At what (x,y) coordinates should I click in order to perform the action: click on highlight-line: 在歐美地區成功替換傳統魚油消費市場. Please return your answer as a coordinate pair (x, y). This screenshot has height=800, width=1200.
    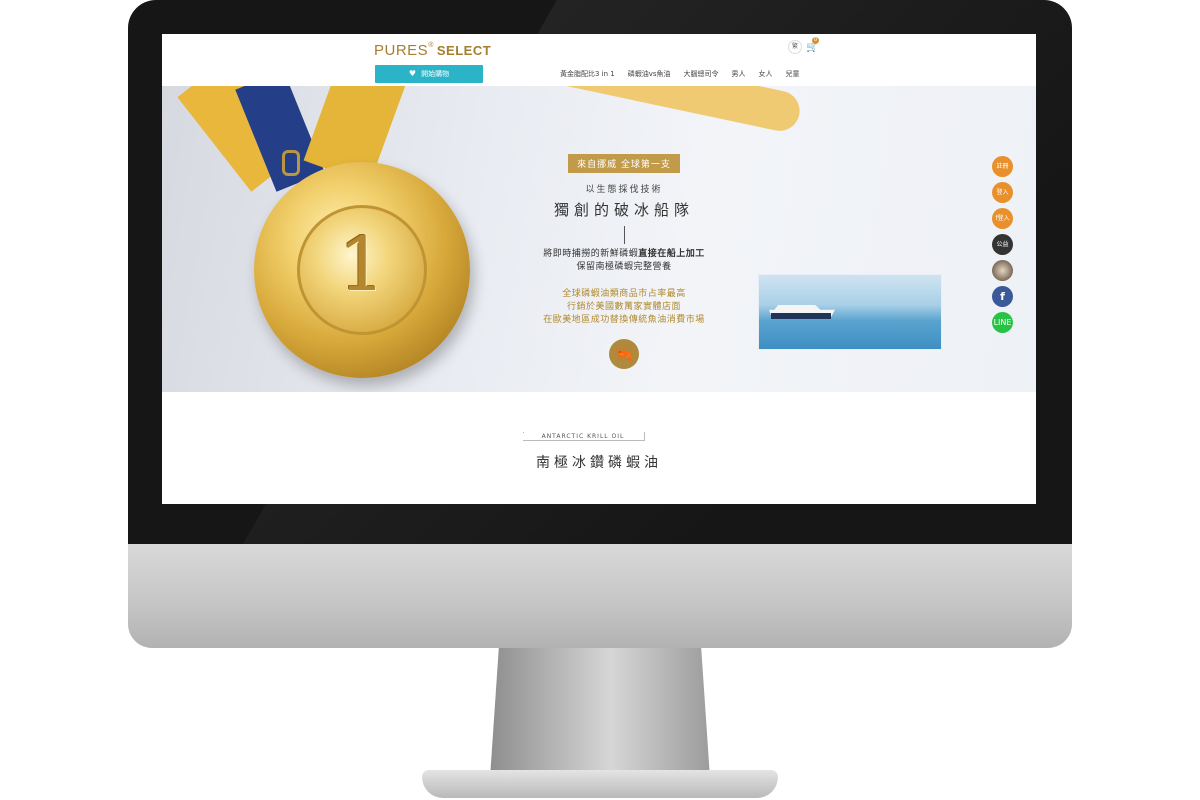
    Looking at the image, I should click on (624, 320).